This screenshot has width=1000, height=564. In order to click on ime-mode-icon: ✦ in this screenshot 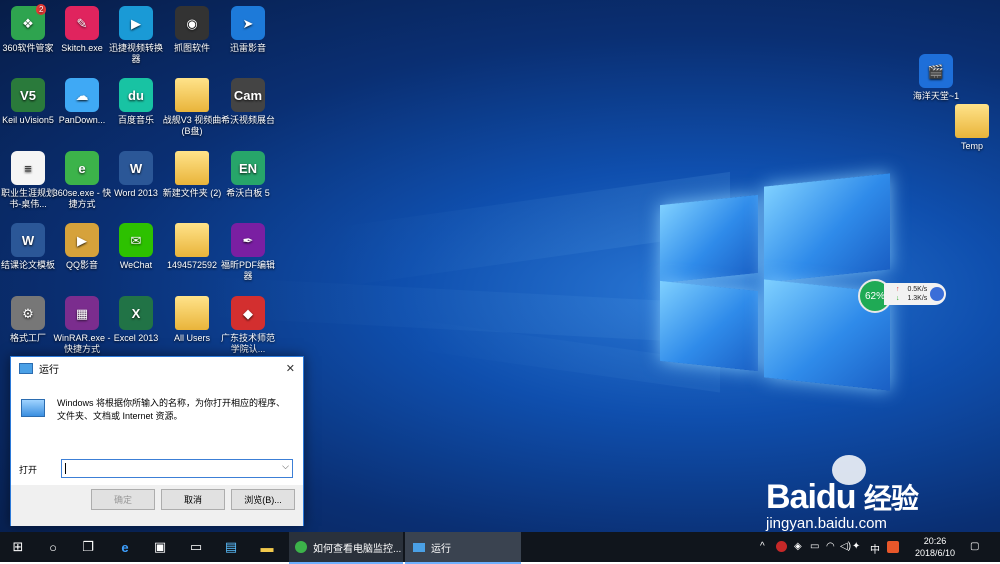, I will do `click(856, 546)`.